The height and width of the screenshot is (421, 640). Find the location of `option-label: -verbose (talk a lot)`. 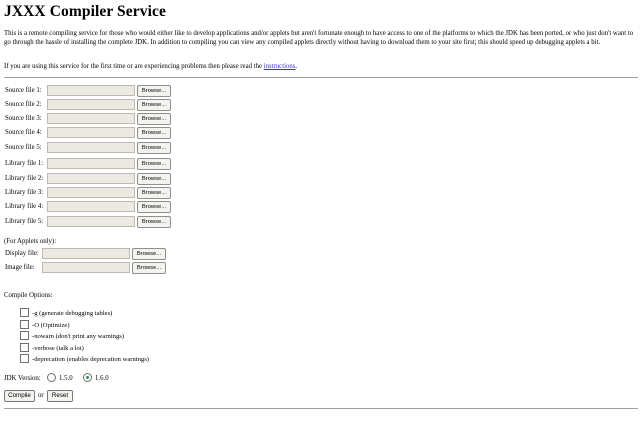

option-label: -verbose (talk a lot) is located at coordinates (58, 348).